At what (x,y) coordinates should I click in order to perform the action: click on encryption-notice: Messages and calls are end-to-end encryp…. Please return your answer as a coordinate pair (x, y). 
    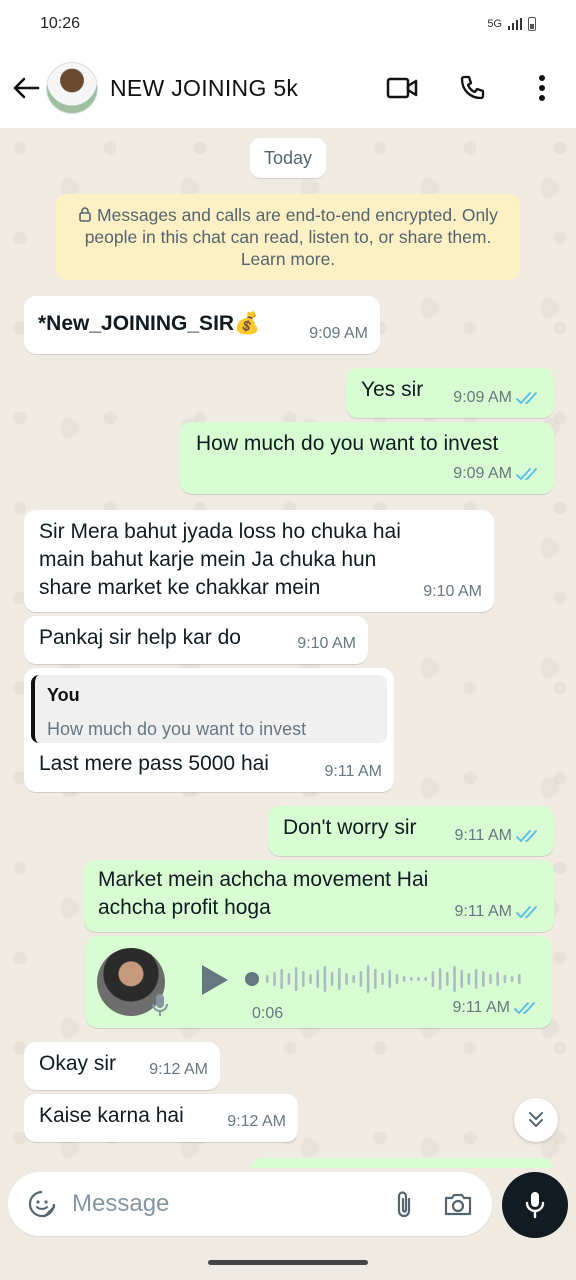
    Looking at the image, I should click on (288, 237).